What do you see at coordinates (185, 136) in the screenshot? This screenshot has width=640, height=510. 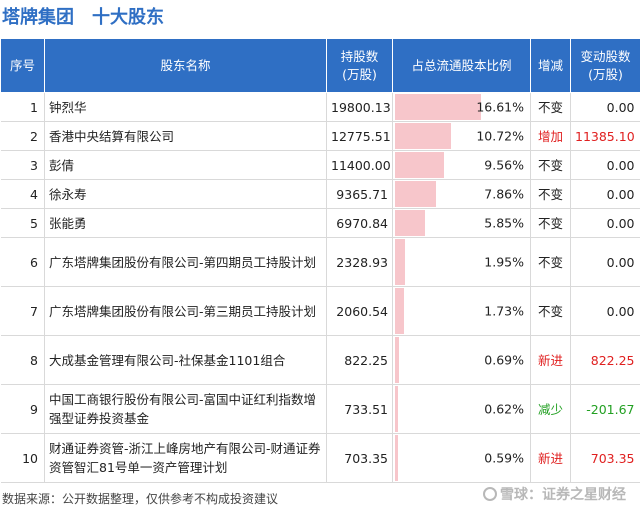 I see `shareholder-name: 香港中央结算有限公司` at bounding box center [185, 136].